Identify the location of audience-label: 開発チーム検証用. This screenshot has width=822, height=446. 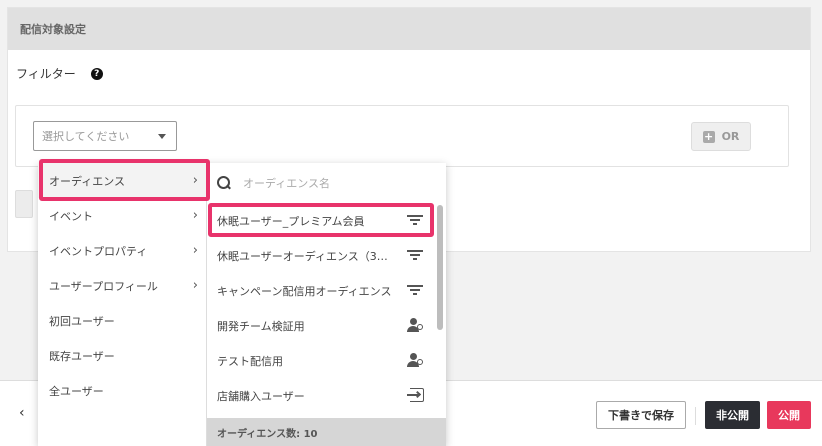
(261, 326).